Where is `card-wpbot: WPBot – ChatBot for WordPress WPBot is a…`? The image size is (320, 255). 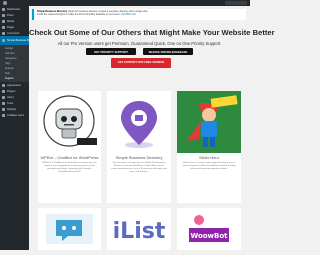
card-wpbot: WPBot – ChatBot for WordPress WPBot is a… is located at coordinates (69, 147).